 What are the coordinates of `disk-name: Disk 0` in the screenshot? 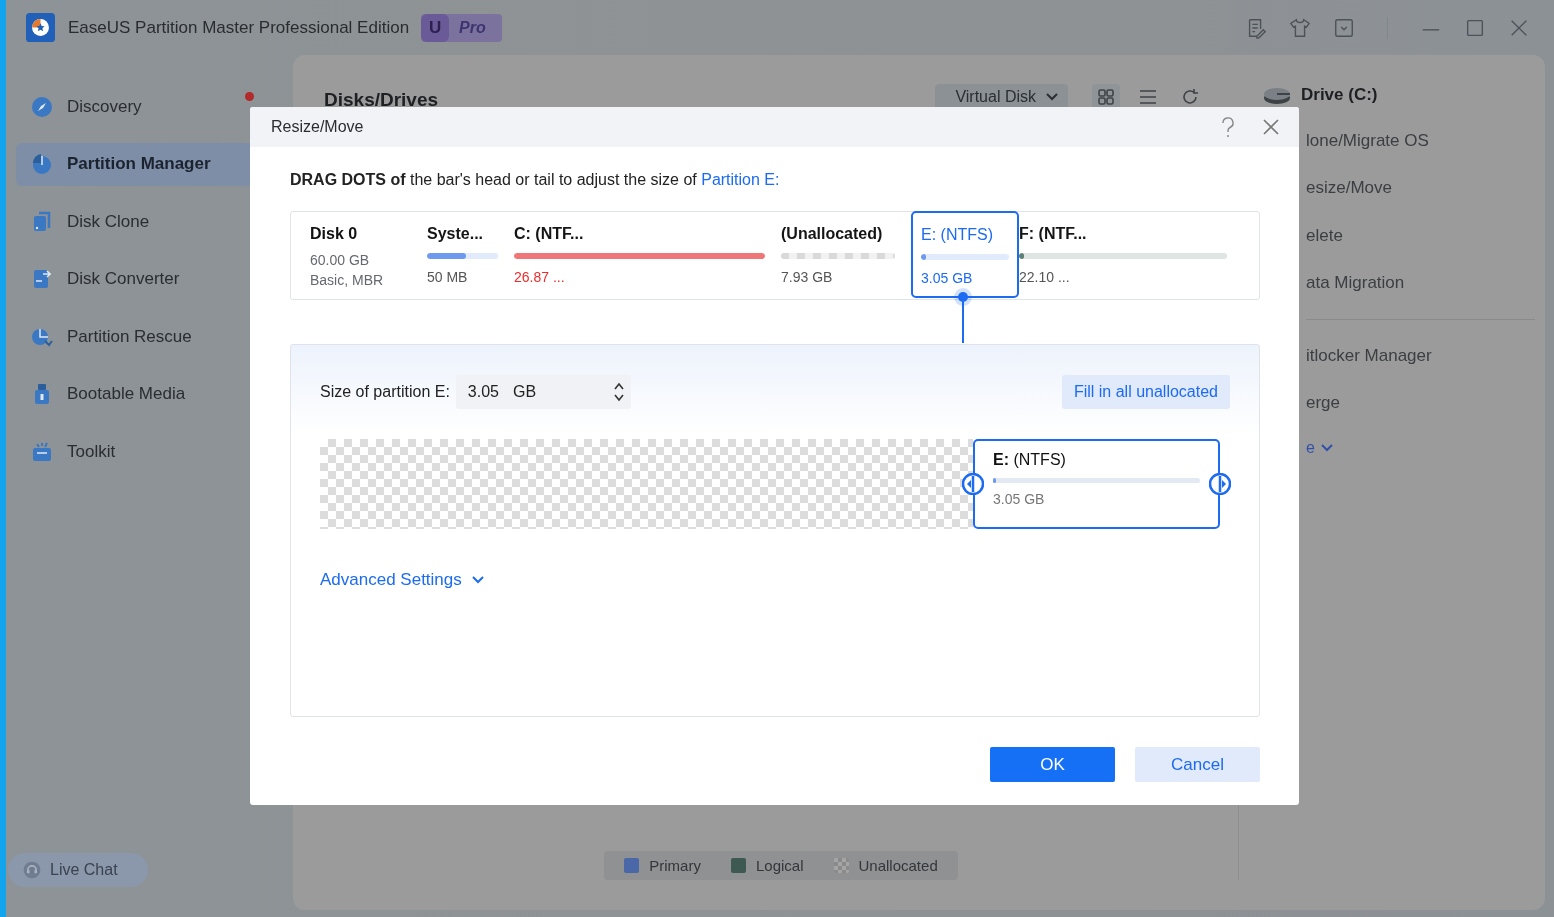 It's located at (334, 234).